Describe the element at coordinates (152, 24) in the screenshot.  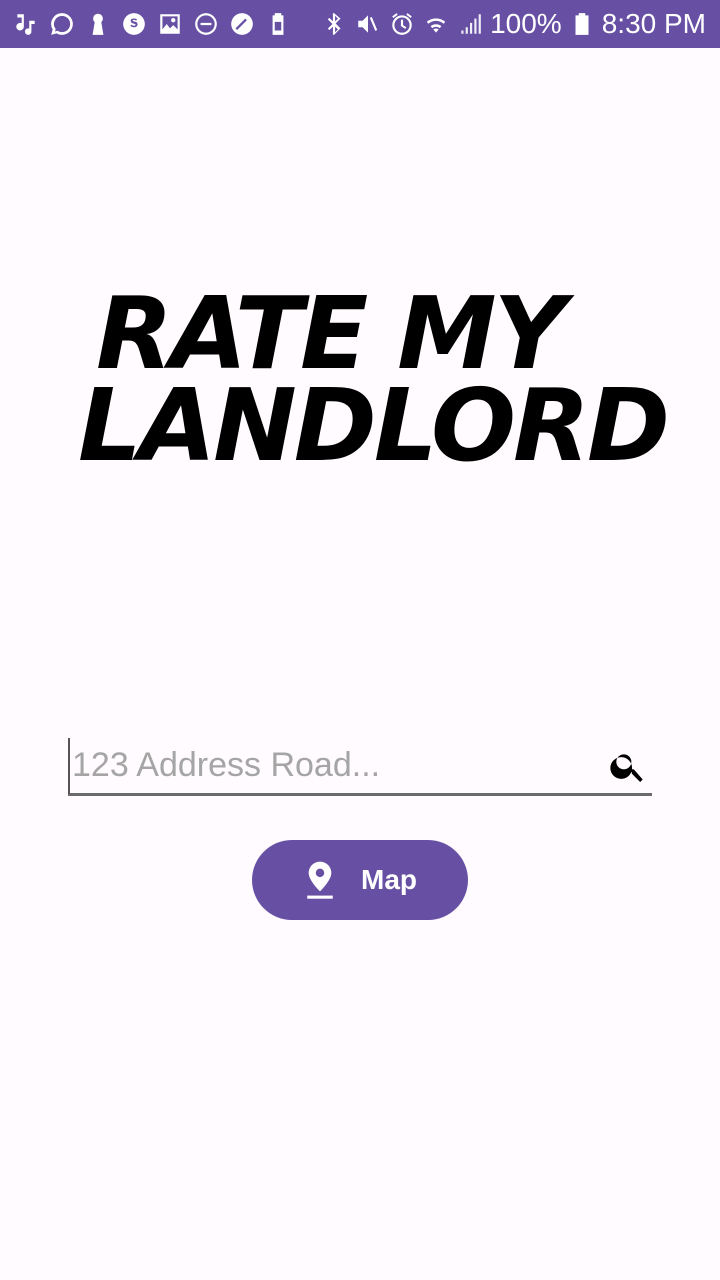
I see `notification-icons` at that location.